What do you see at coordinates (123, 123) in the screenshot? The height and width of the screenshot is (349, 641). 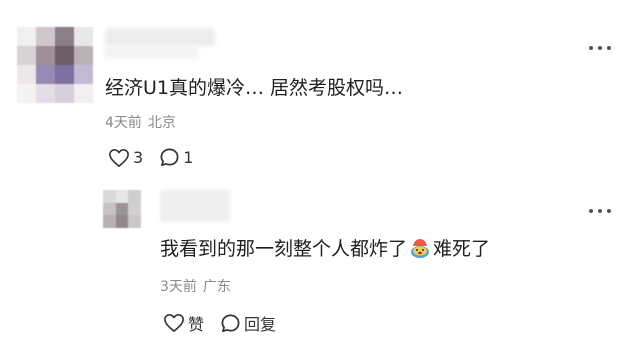 I see `comment-time: 4天前` at bounding box center [123, 123].